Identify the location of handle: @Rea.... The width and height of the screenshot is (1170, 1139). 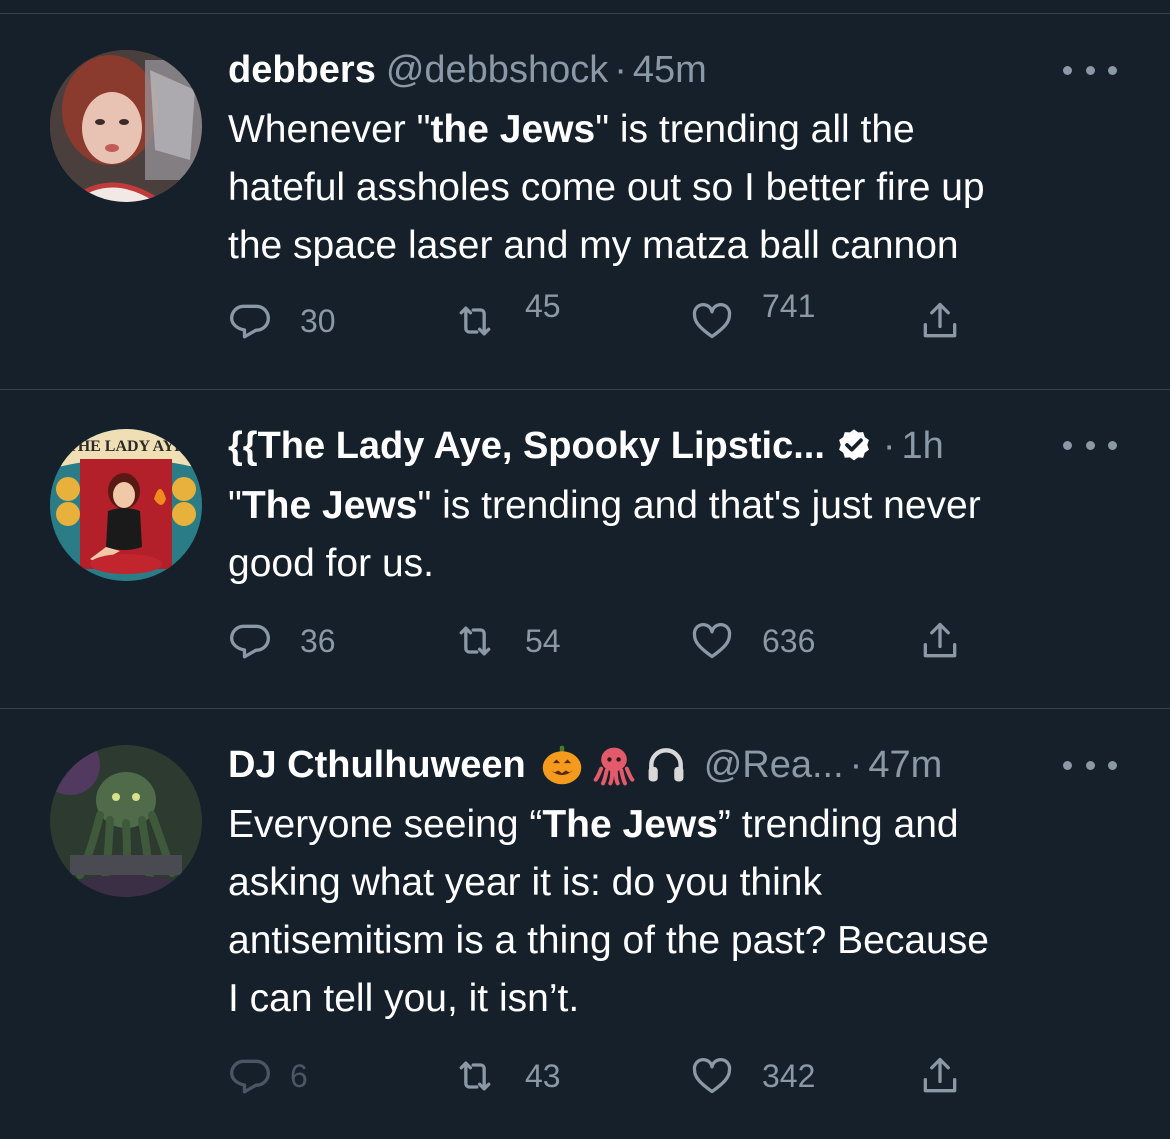
(774, 765).